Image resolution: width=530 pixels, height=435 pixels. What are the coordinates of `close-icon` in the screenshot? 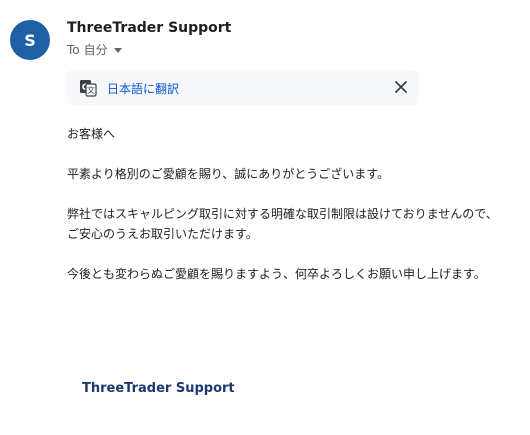 It's located at (401, 87).